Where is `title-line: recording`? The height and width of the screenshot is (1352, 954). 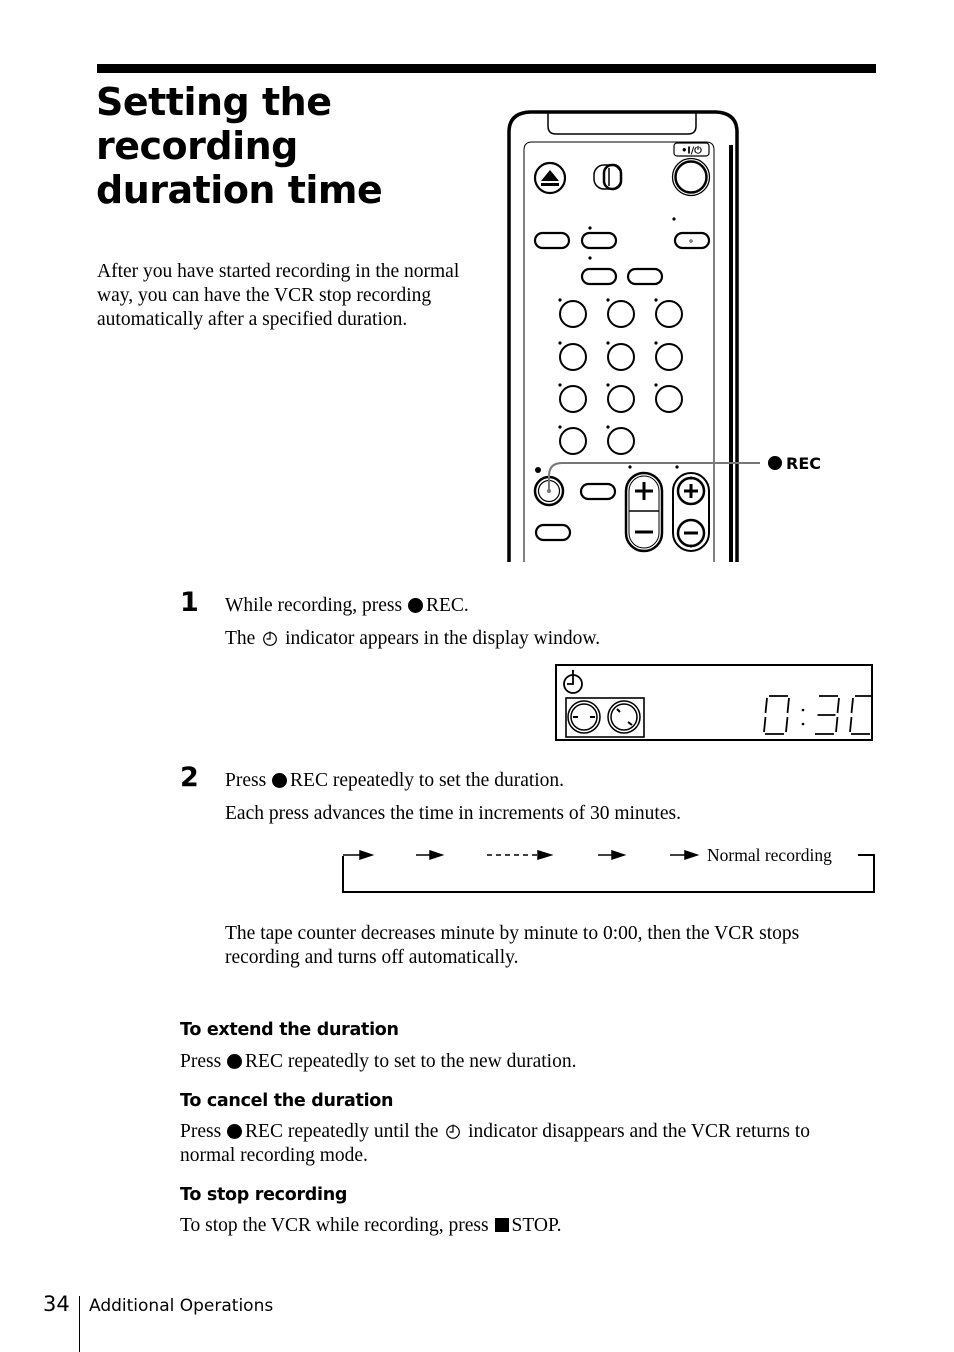
title-line: recording is located at coordinates (197, 146).